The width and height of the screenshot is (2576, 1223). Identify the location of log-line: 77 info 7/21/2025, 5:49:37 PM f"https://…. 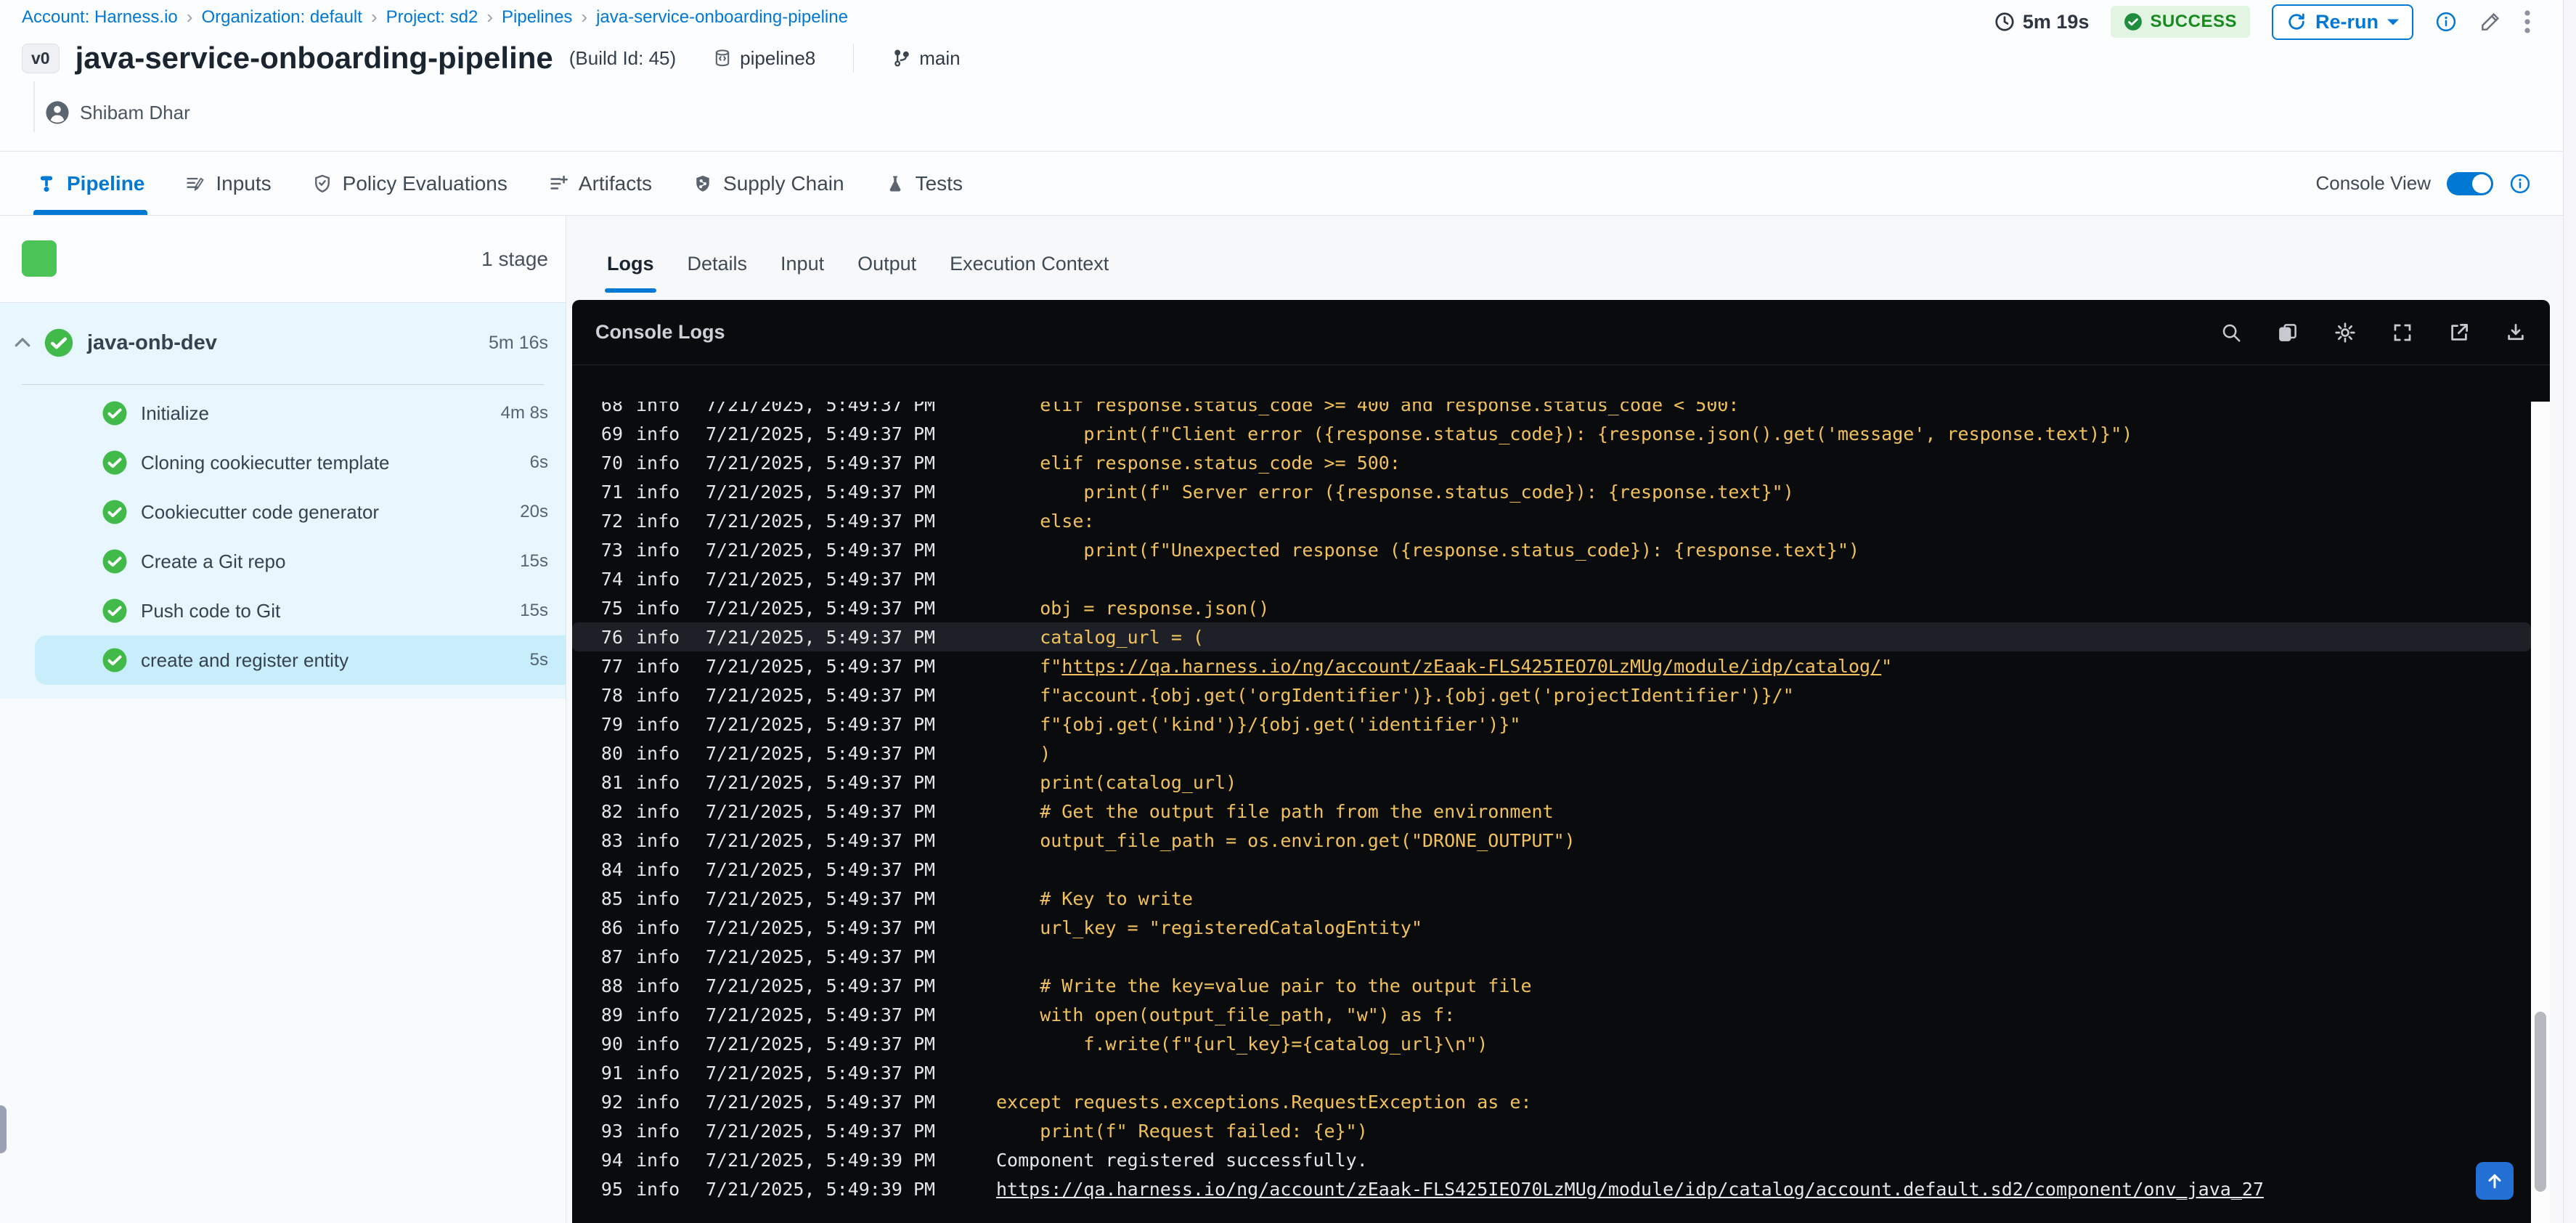
(1551, 665).